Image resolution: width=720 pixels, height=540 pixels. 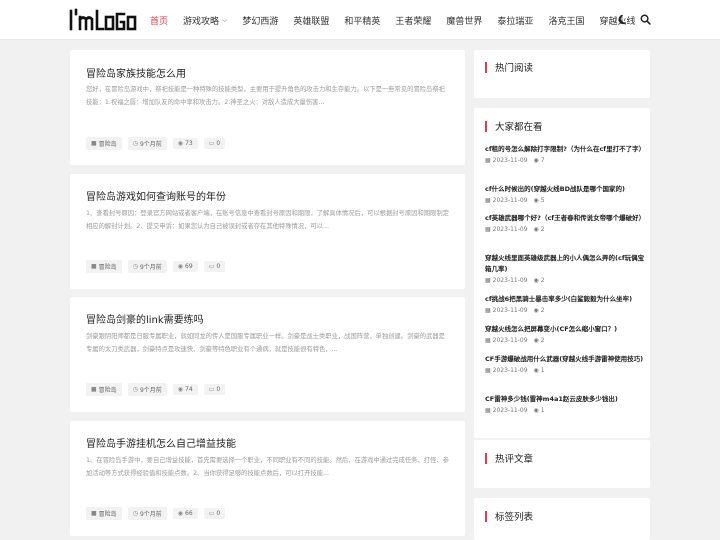 What do you see at coordinates (185, 389) in the screenshot?
I see `views-tag: ◉ 74` at bounding box center [185, 389].